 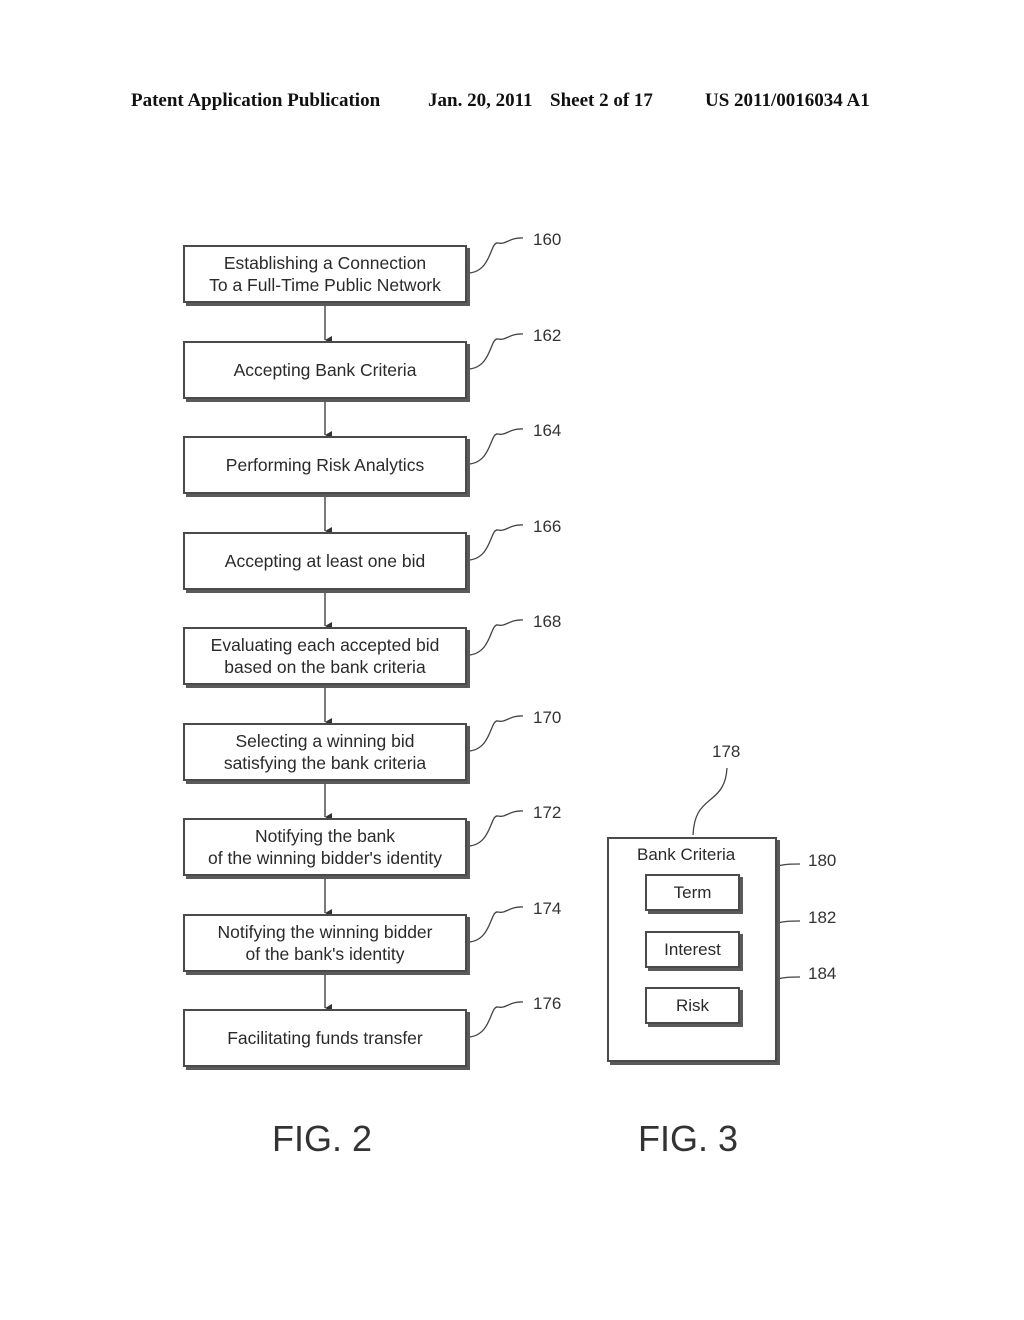 I want to click on flow-step-text: Performing Risk Analytics, so click(x=325, y=465).